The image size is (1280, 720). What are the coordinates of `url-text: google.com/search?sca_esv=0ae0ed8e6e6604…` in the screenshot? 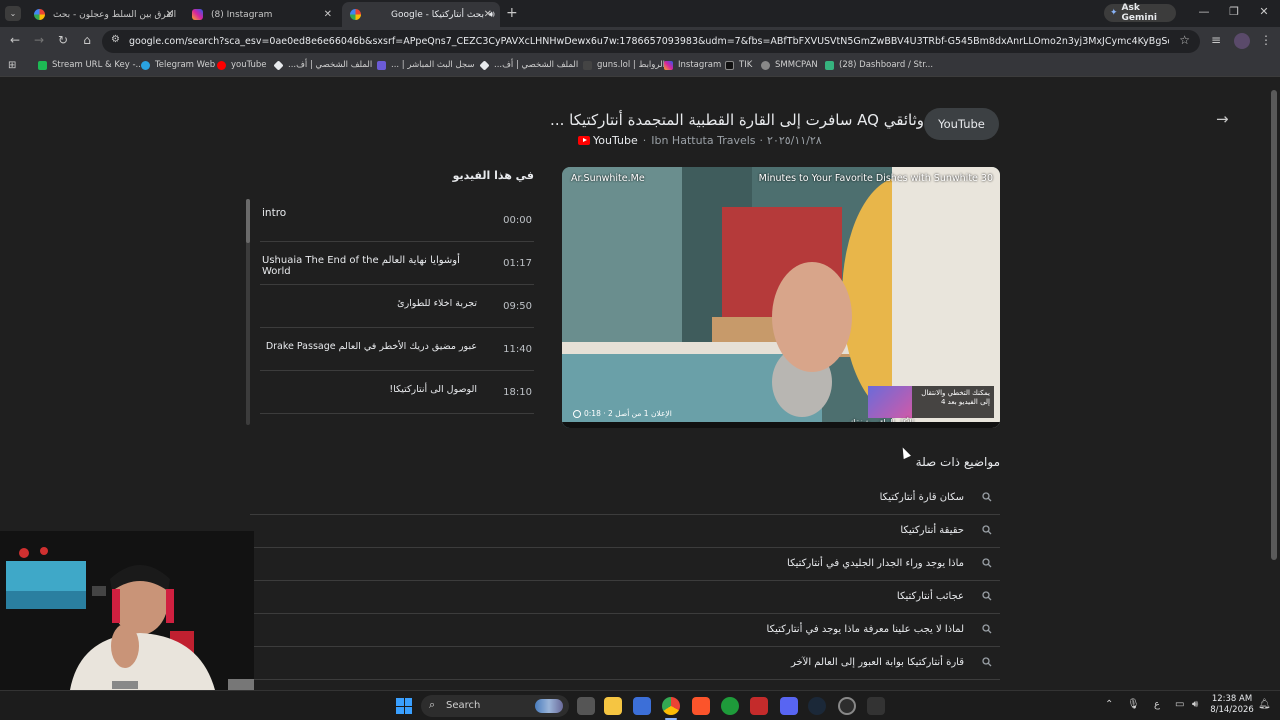 It's located at (649, 41).